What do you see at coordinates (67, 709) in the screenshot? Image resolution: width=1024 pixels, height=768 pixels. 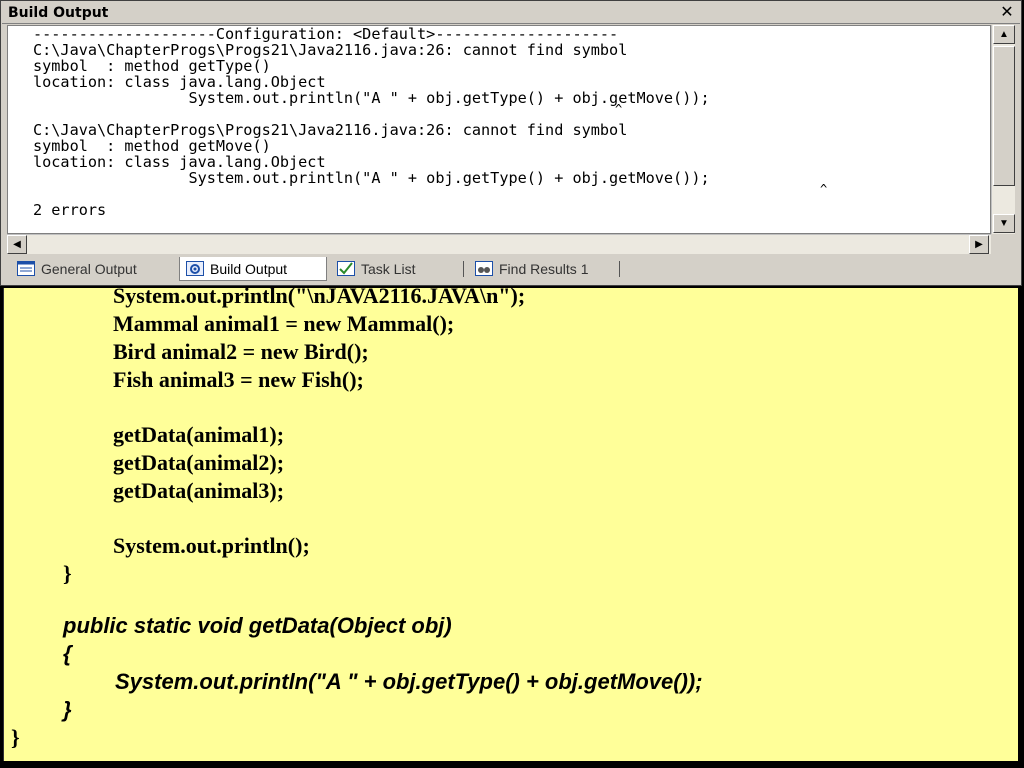 I see `code-line-highlighted: }` at bounding box center [67, 709].